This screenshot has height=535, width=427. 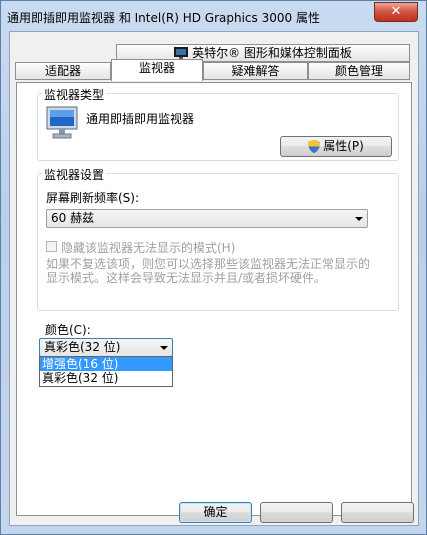 I want to click on refresh-rate-select: 60 赫兹, so click(x=207, y=218).